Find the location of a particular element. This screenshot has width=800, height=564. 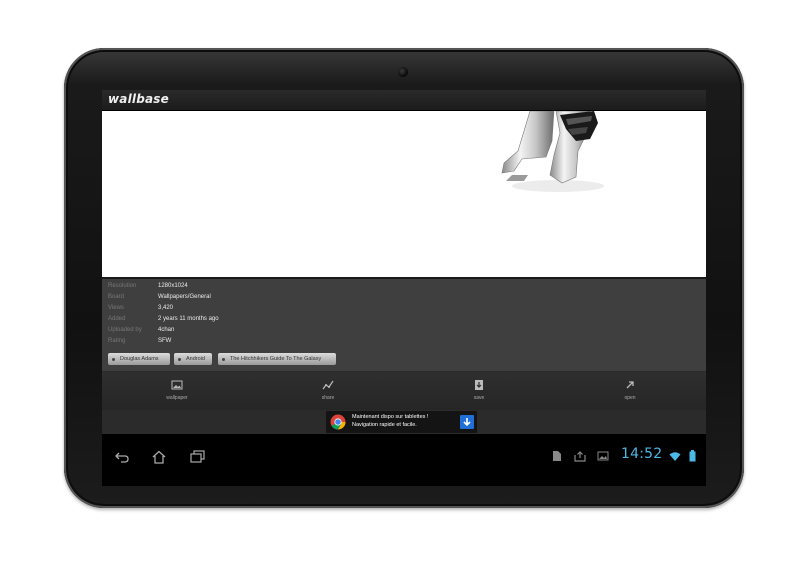

image-icon is located at coordinates (177, 385).